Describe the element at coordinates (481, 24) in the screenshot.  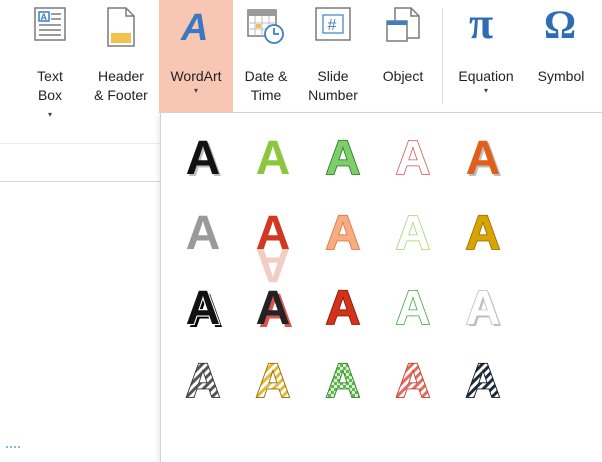
I see `svg-text: π` at that location.